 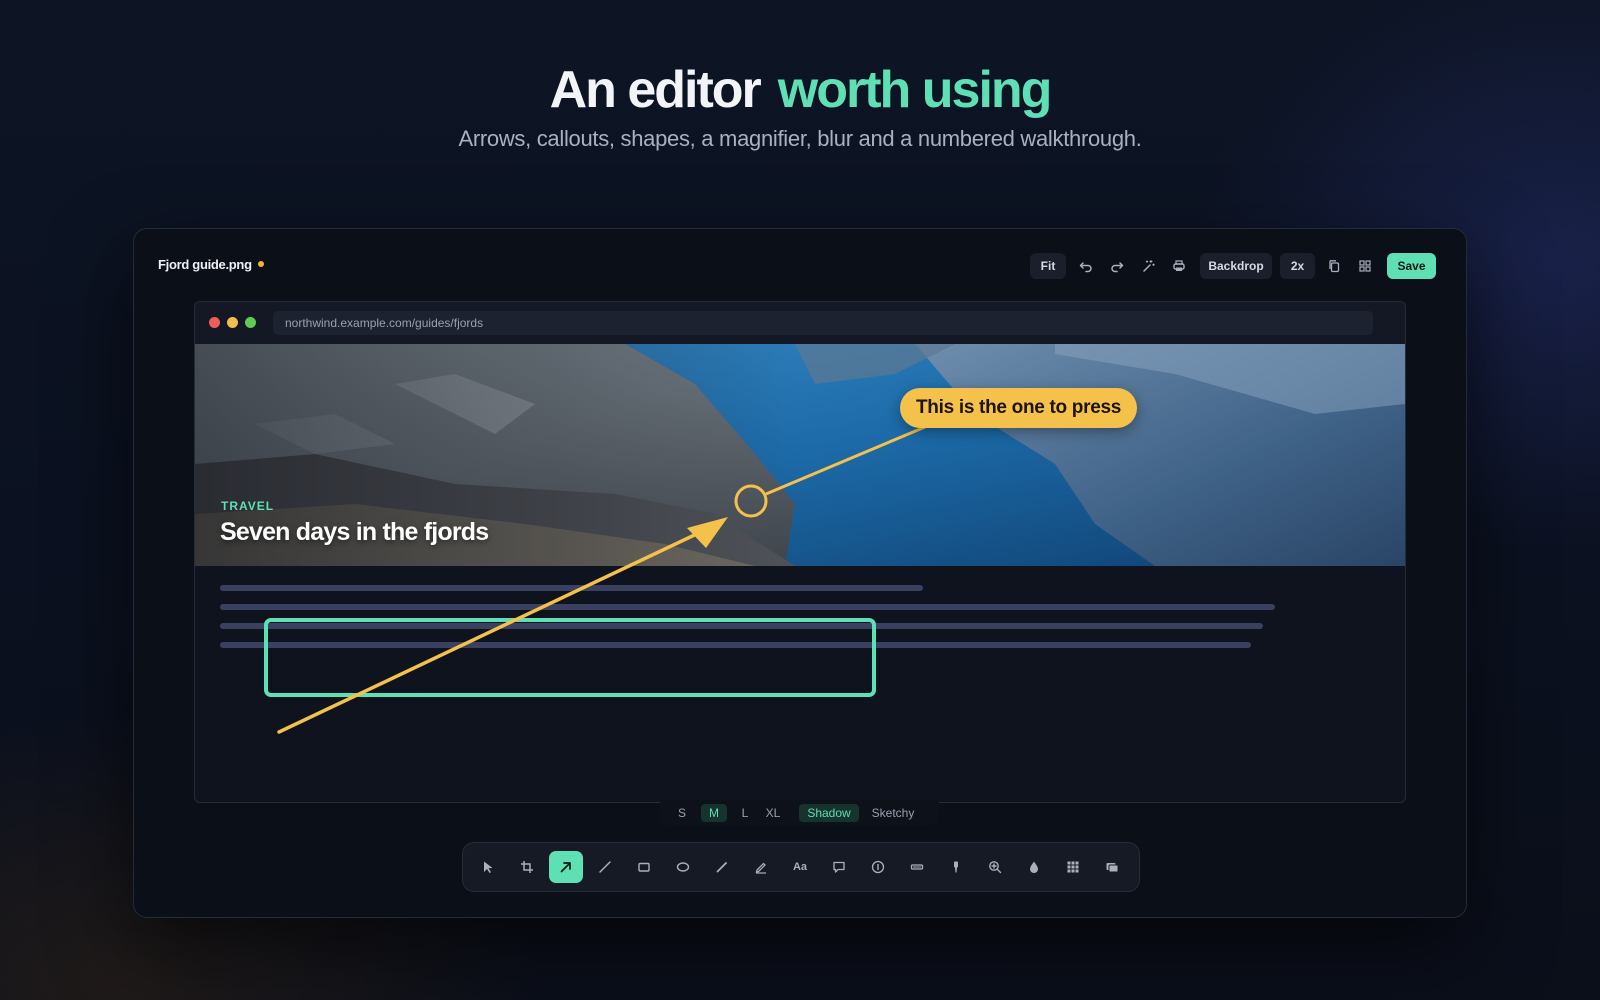 What do you see at coordinates (773, 813) in the screenshot?
I see `size-option-xl: XL` at bounding box center [773, 813].